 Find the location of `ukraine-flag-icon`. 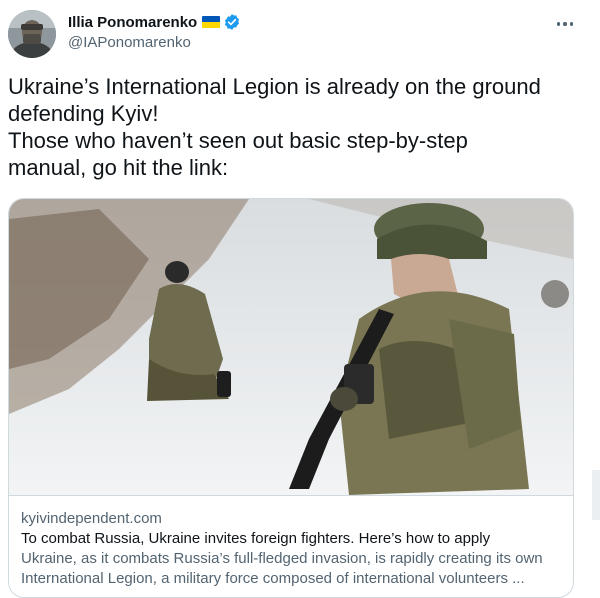

ukraine-flag-icon is located at coordinates (211, 22).